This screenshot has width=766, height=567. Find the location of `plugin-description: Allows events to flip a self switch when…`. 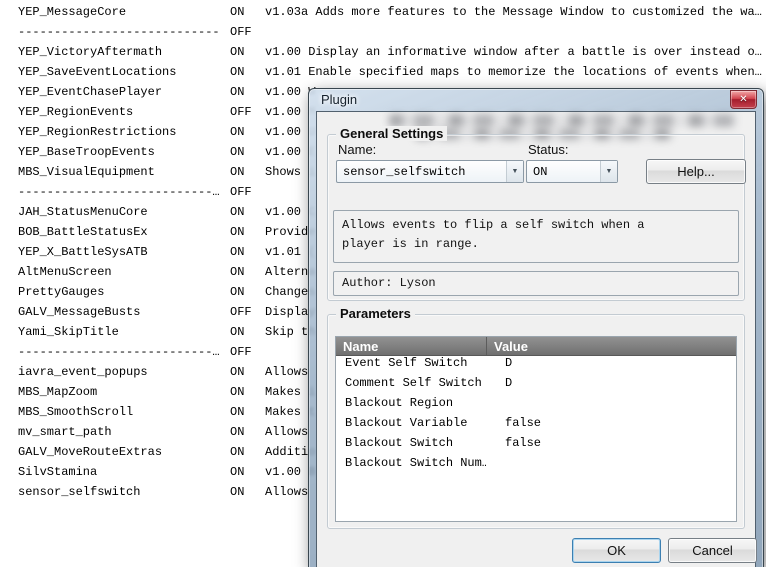

plugin-description: Allows events to flip a self switch when… is located at coordinates (536, 236).